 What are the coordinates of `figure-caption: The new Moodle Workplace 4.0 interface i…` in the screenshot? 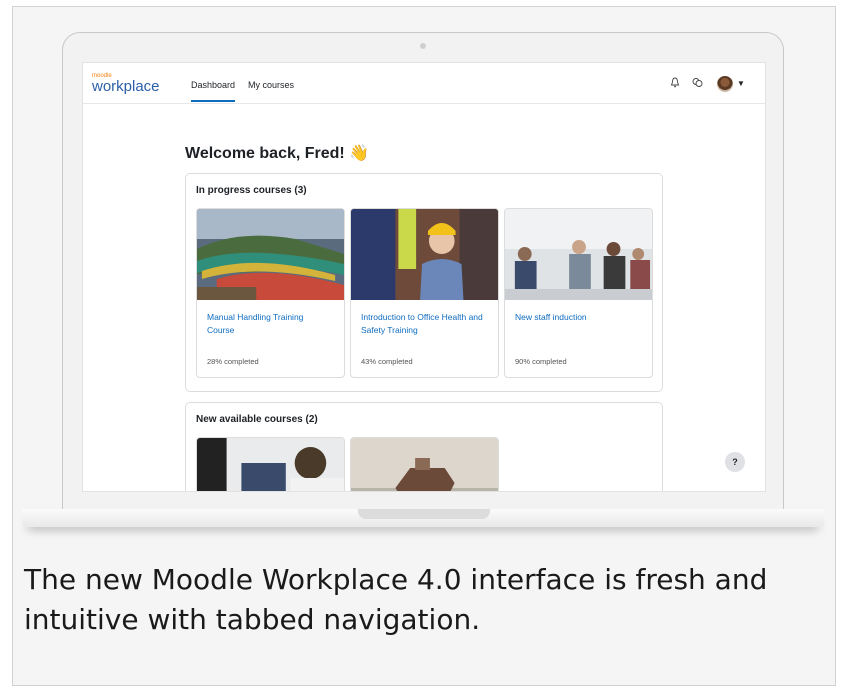 It's located at (396, 599).